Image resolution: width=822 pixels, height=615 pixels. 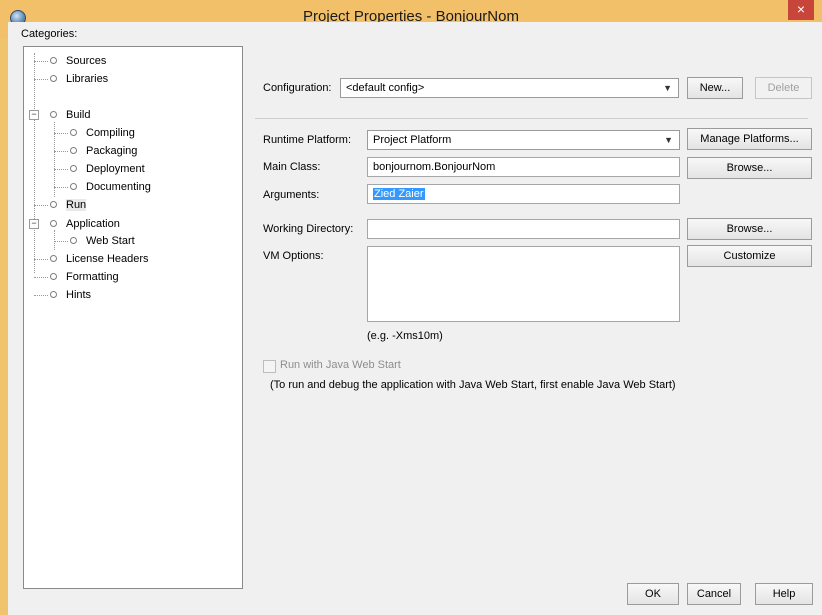 I want to click on ok-button: OK, so click(x=653, y=594).